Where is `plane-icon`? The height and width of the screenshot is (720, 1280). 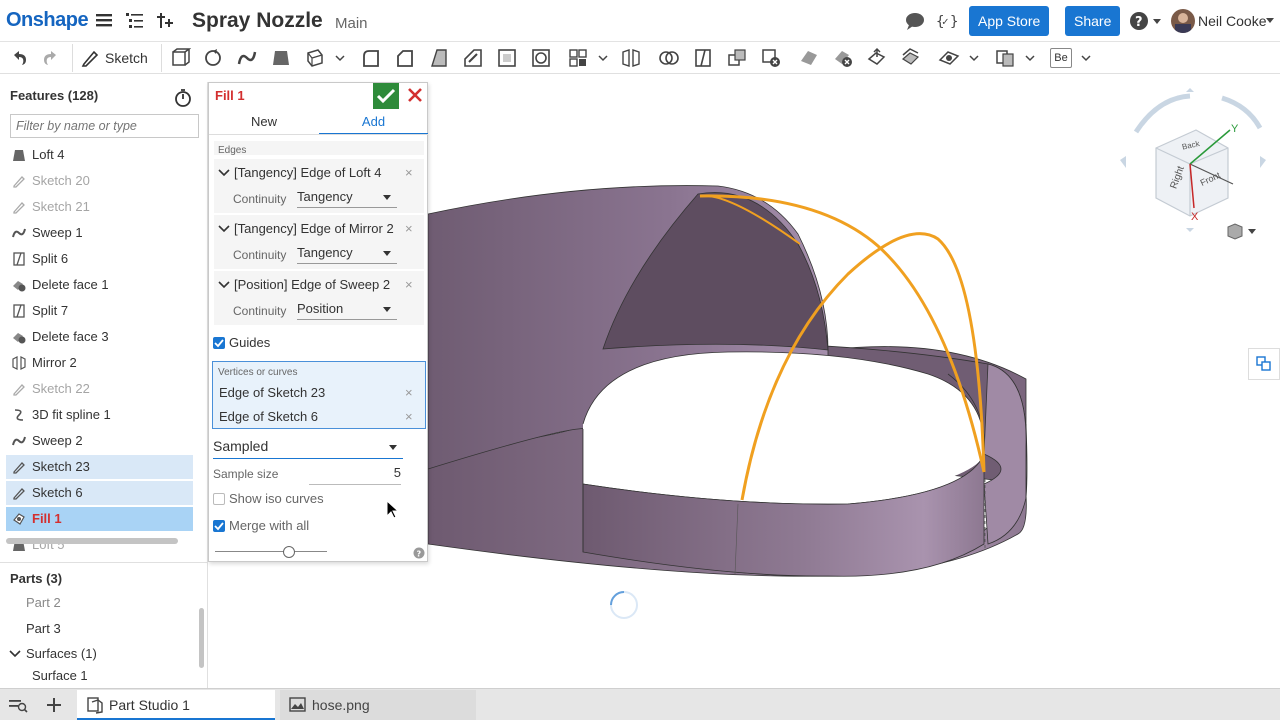
plane-icon is located at coordinates (949, 58).